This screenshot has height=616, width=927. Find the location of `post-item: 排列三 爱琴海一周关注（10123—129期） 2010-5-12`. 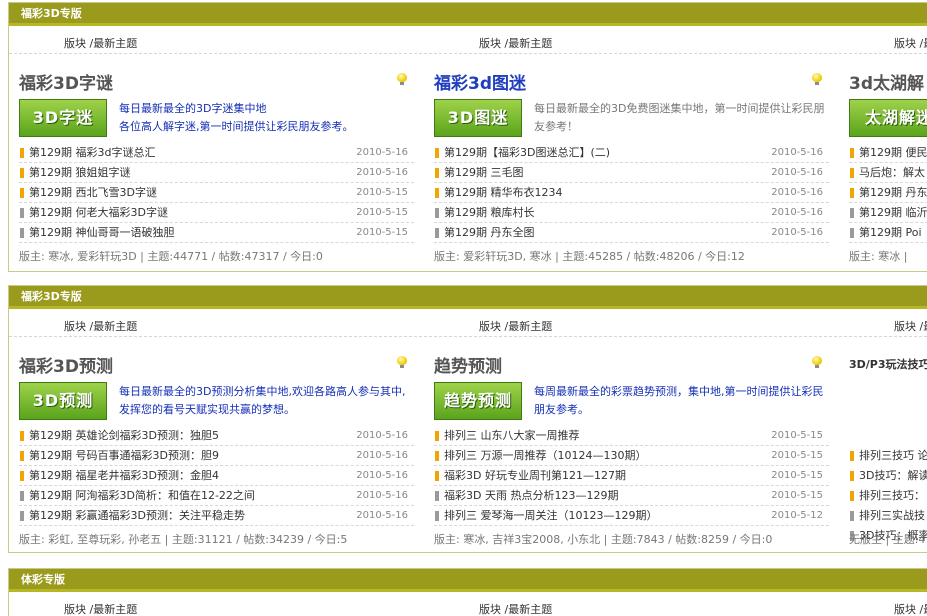

post-item: 排列三 爱琴海一周关注（10123—129期） 2010-5-12 is located at coordinates (631, 516).